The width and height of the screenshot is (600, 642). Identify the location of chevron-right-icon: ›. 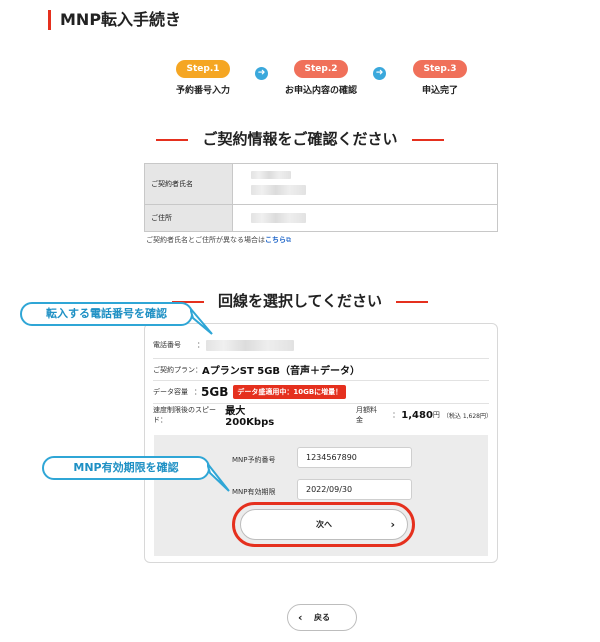
(392, 524).